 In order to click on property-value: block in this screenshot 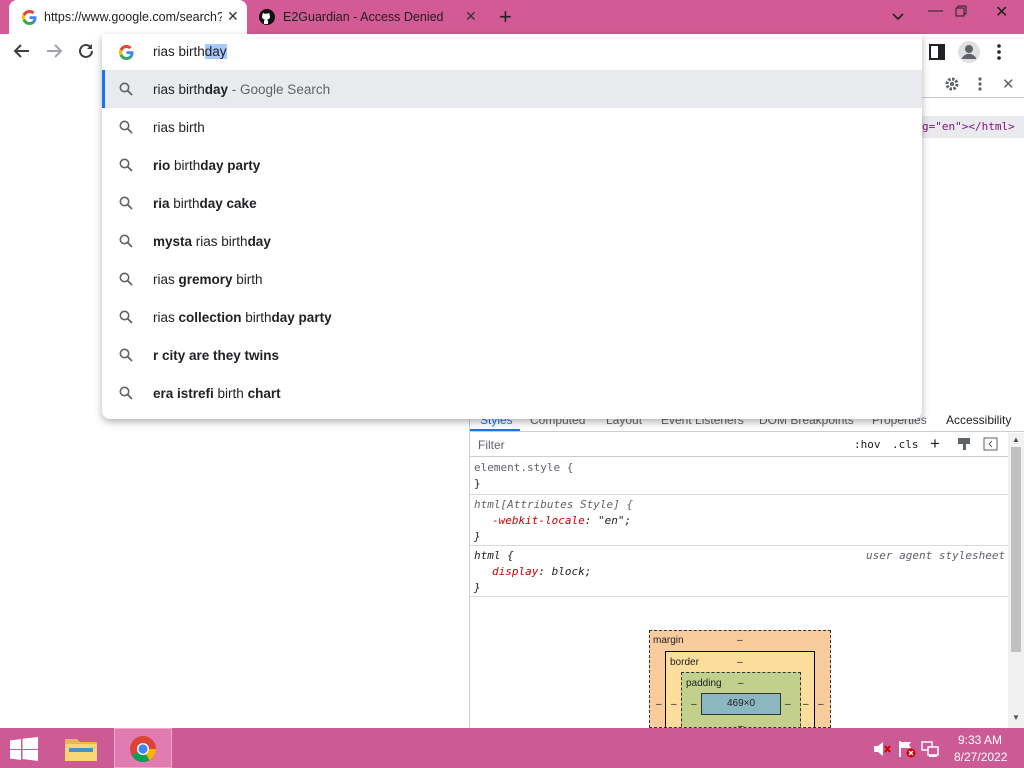, I will do `click(568, 571)`.